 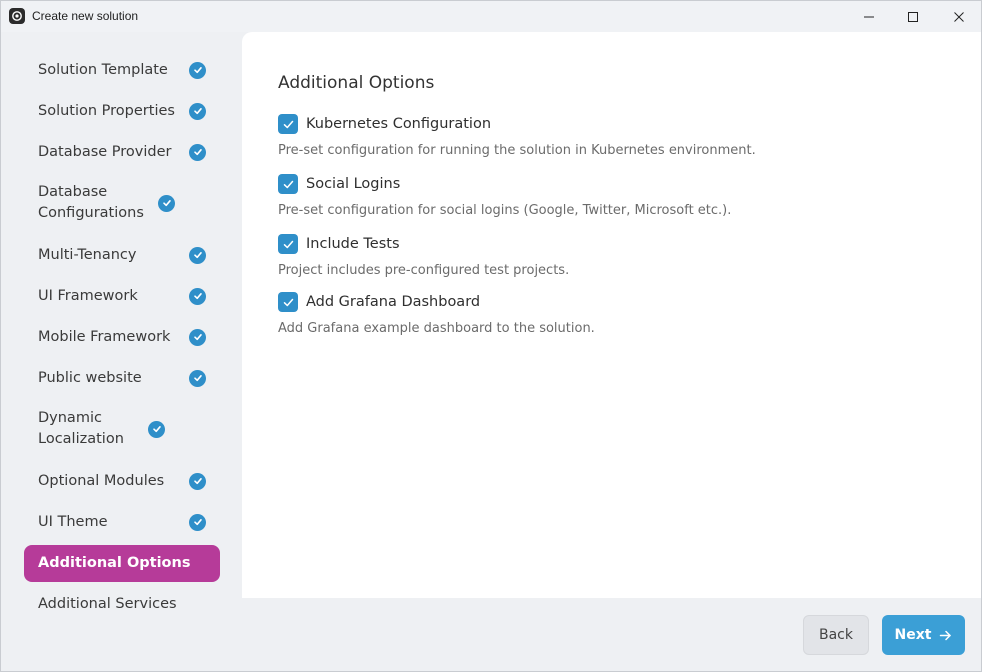 I want to click on step-solution-properties: Solution Properties, so click(x=122, y=111).